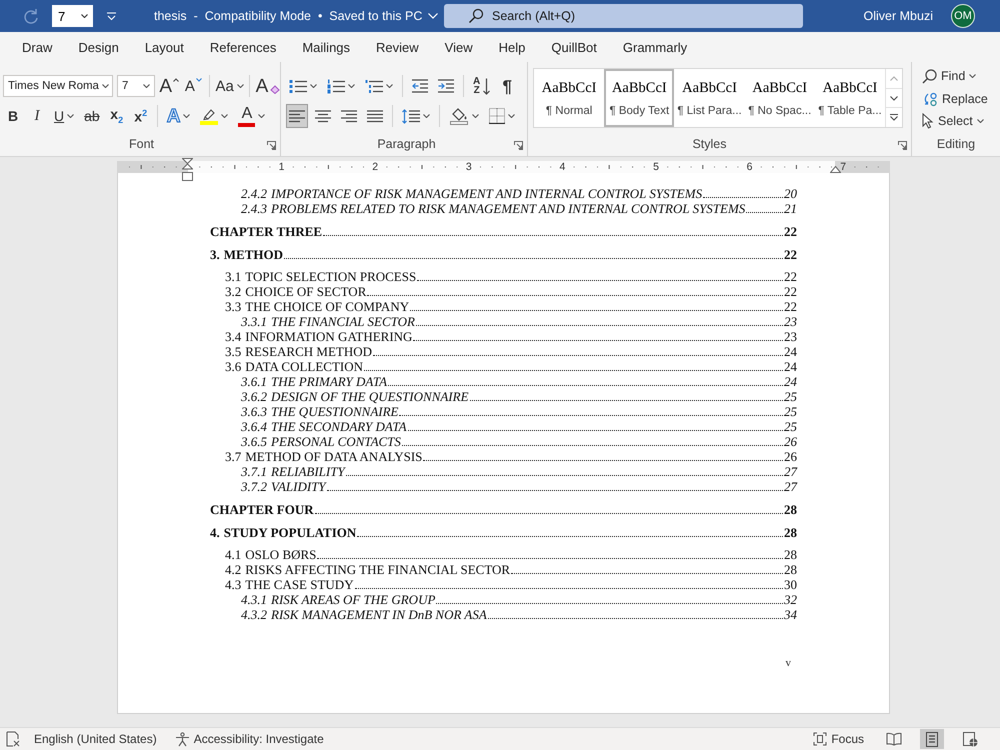 The image size is (1000, 750). I want to click on ribbon-tab: References, so click(243, 47).